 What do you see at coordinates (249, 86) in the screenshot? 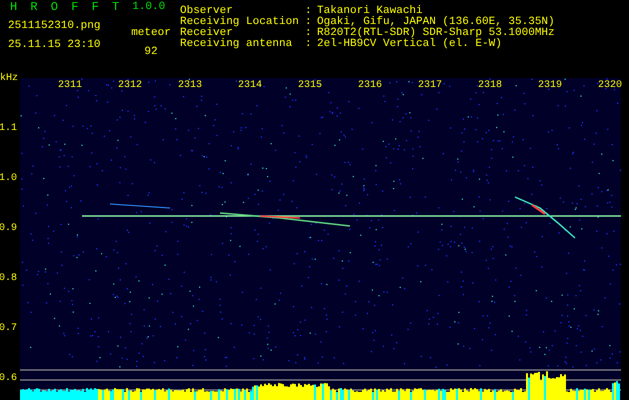
I see `x-axis-label: 2314` at bounding box center [249, 86].